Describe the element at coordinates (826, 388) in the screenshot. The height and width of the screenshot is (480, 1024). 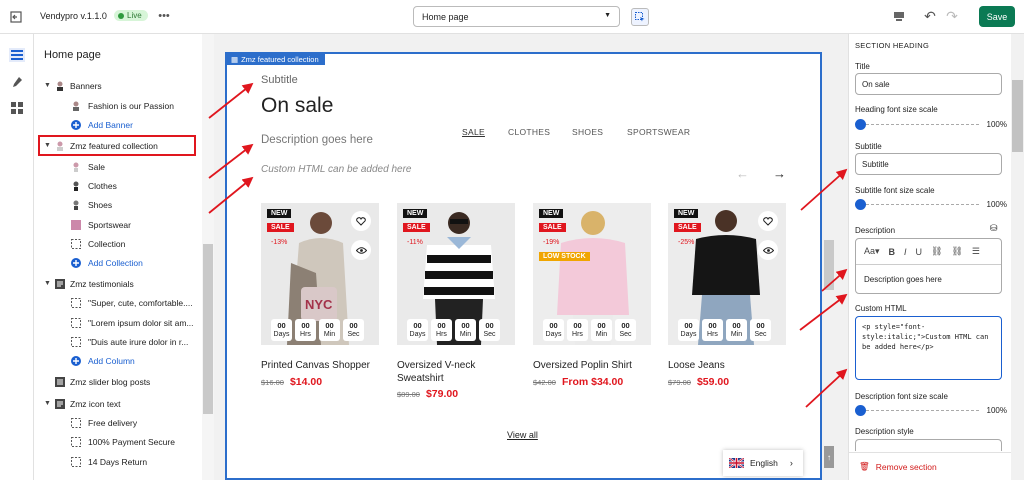
I see `arrow-to-custom-html-bottom` at that location.